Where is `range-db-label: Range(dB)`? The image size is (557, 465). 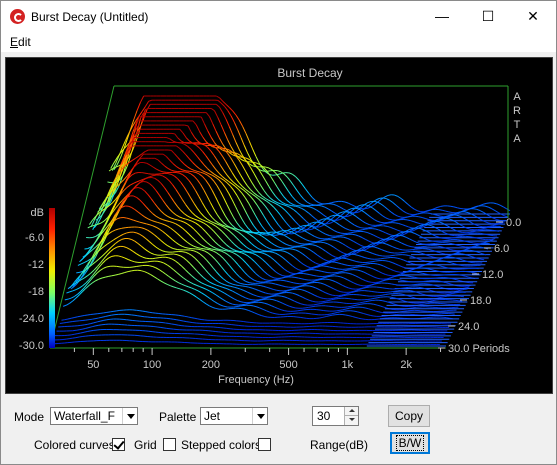
range-db-label: Range(dB) is located at coordinates (339, 445).